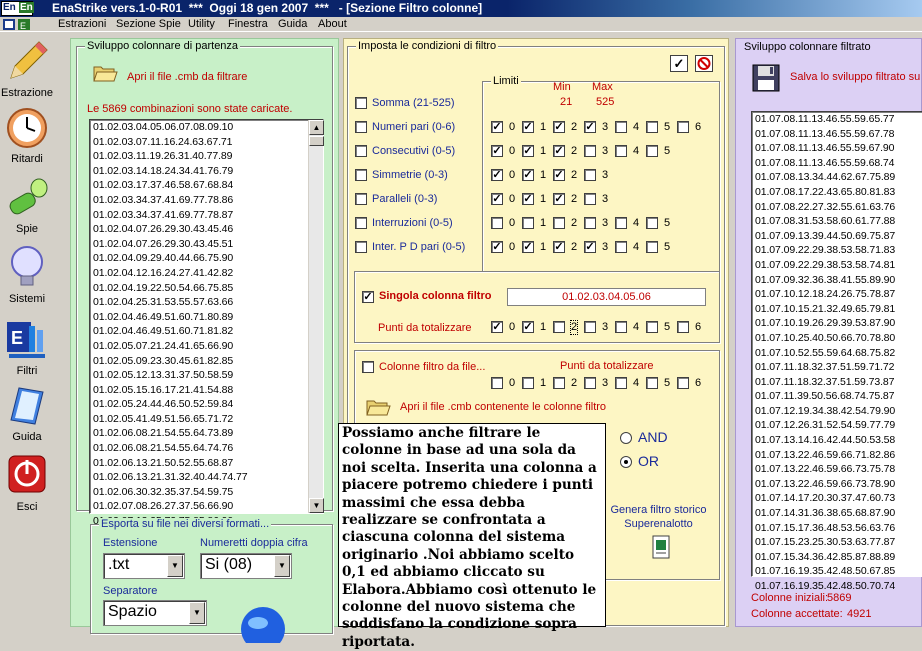 Image resolution: width=922 pixels, height=651 pixels. What do you see at coordinates (837, 498) in the screenshot?
I see `list-item: 01.07.14.17.20.30.37.47.60.73` at bounding box center [837, 498].